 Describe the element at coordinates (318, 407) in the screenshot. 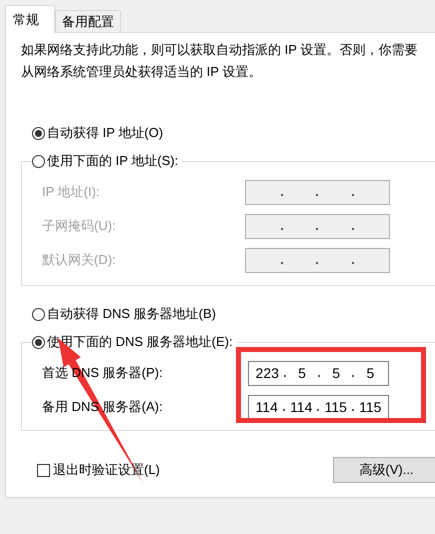

I see `input-field: 114 114 115 115` at that location.